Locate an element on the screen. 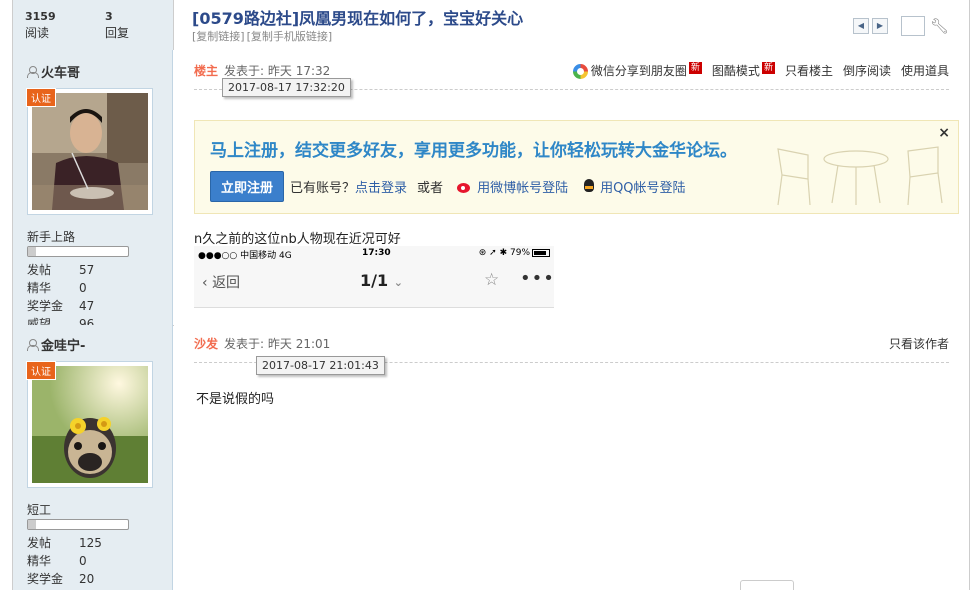 This screenshot has height=600, width=978. battery-icon is located at coordinates (541, 252).